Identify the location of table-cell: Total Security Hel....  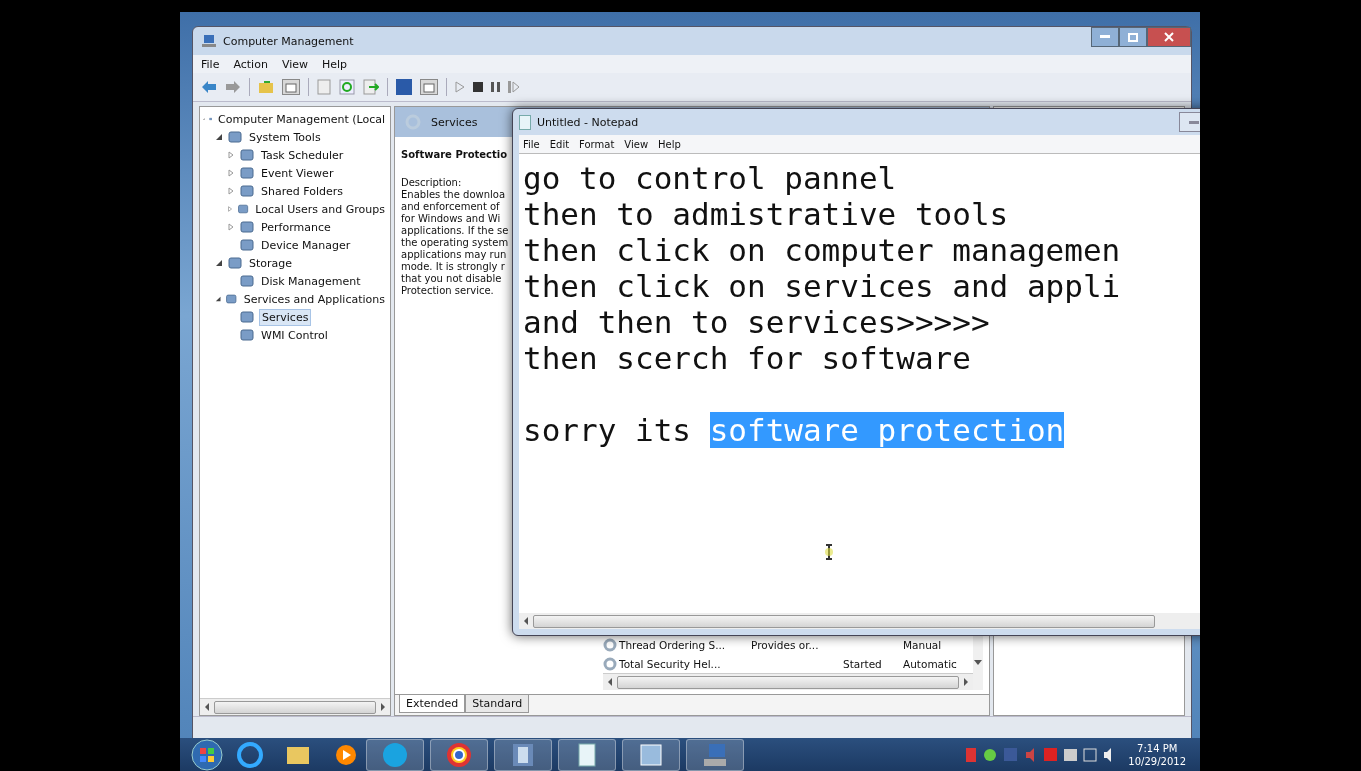
(670, 663).